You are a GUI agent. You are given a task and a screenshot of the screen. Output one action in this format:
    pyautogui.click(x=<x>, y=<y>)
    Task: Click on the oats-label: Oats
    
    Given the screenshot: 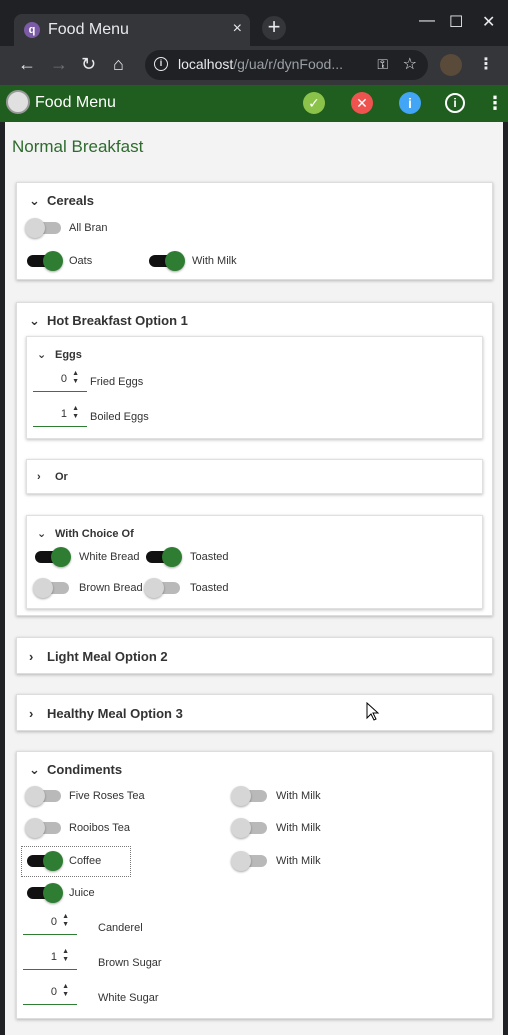 What is the action you would take?
    pyautogui.click(x=81, y=261)
    